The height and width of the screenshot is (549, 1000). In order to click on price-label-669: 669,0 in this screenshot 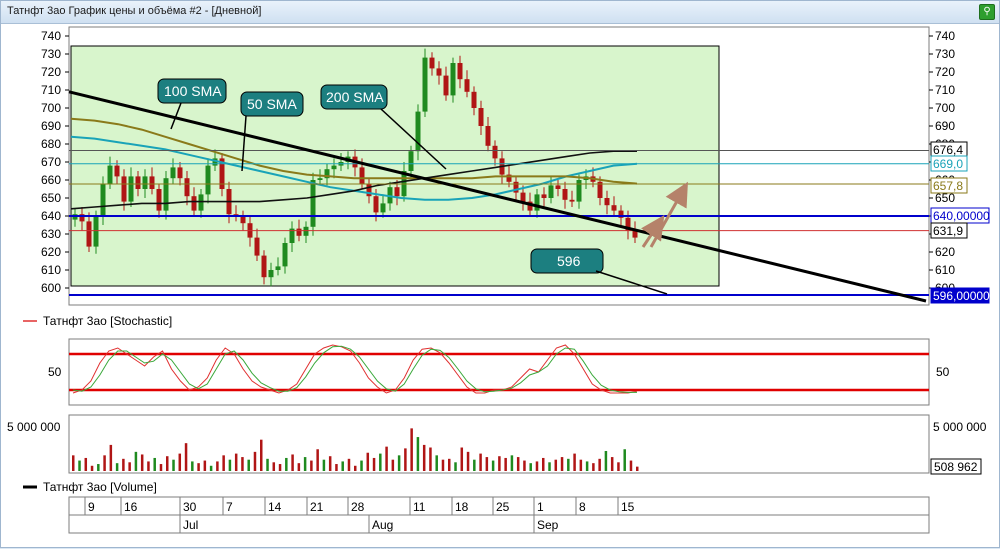, I will do `click(949, 163)`.